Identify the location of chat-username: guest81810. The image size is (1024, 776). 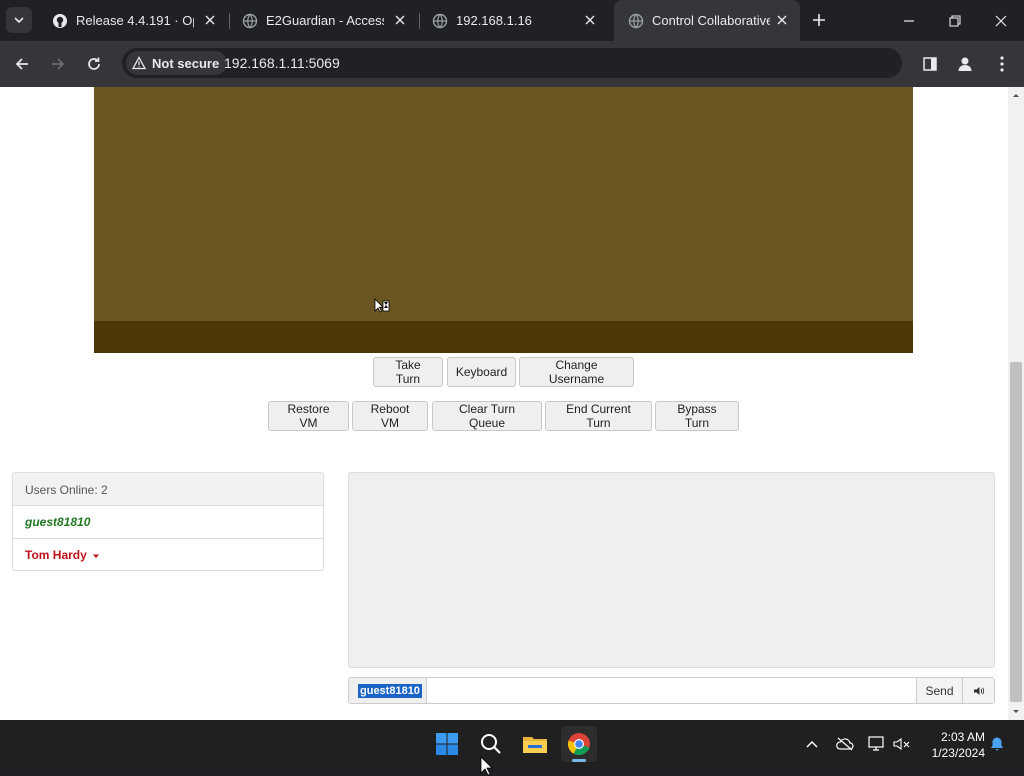
(390, 690).